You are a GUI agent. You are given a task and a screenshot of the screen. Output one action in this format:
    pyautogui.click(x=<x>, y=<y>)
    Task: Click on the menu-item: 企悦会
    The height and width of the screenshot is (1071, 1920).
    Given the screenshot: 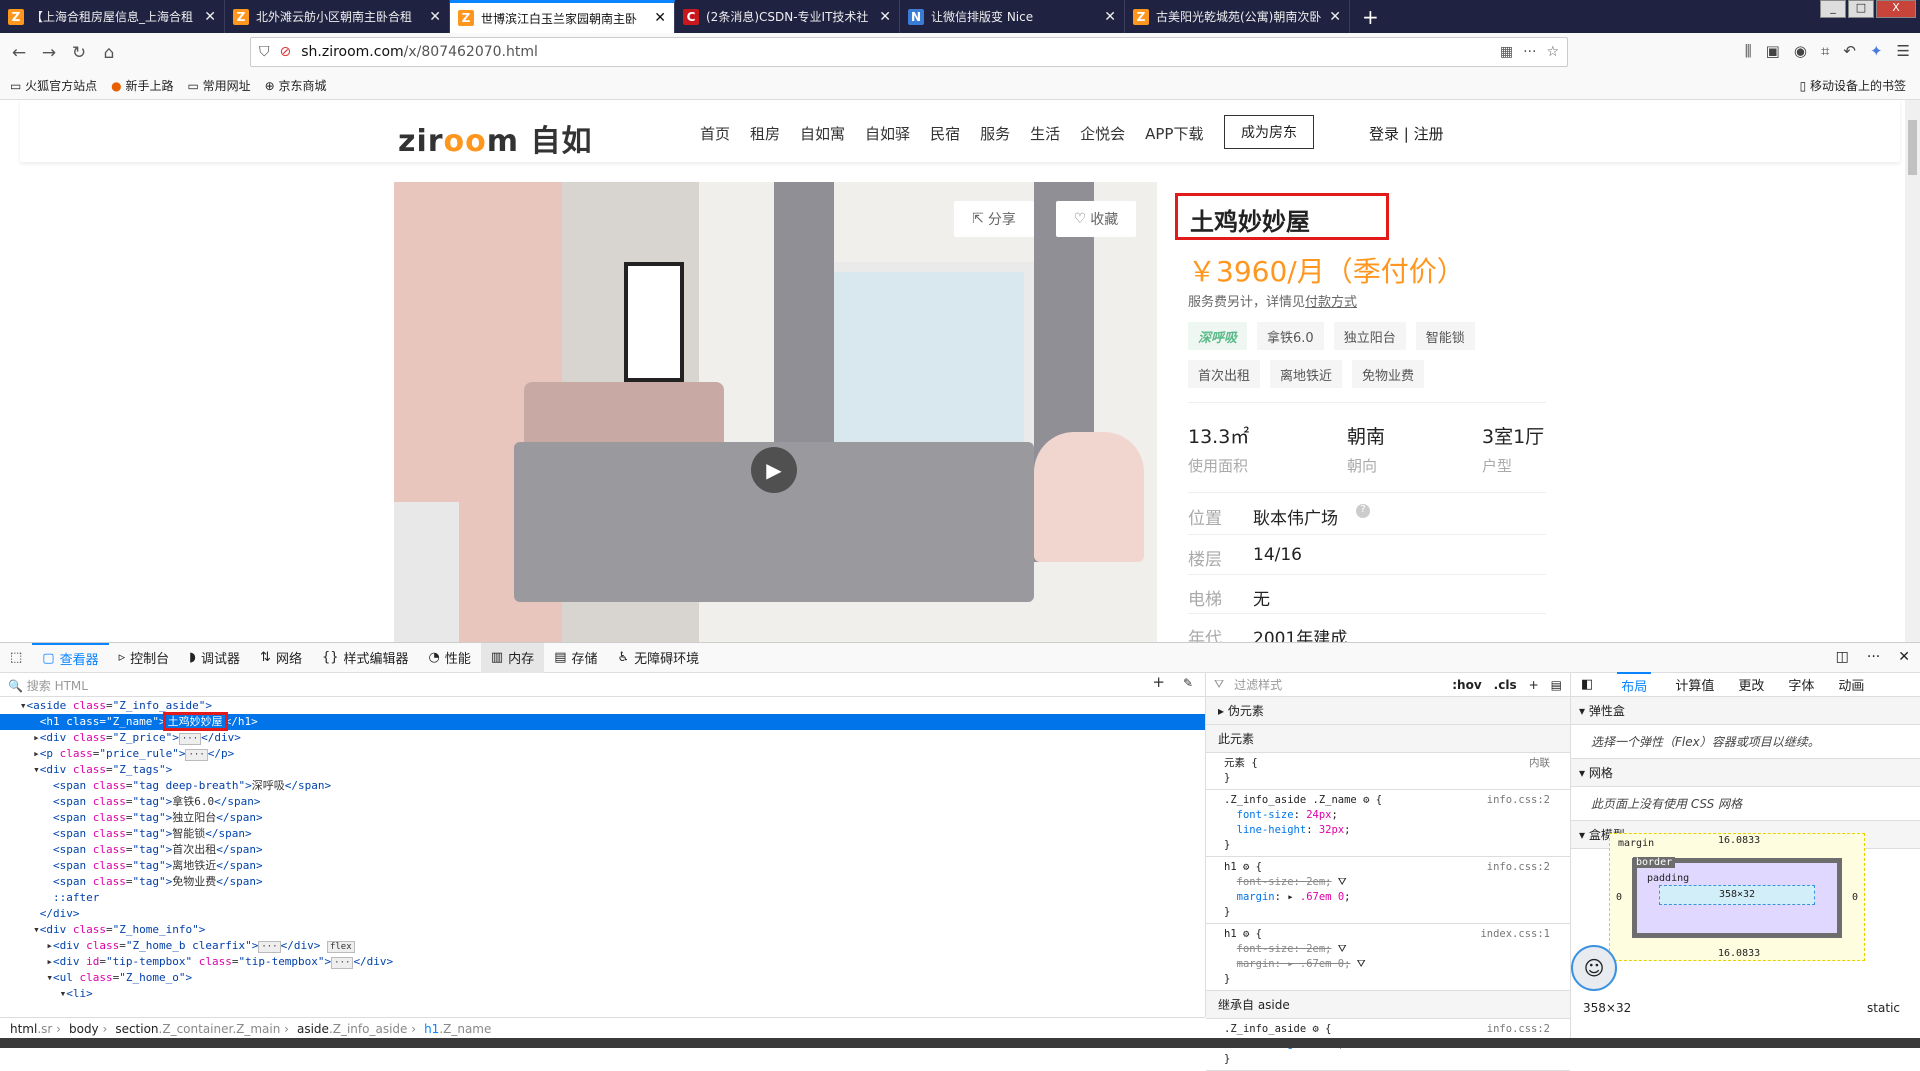 What is the action you would take?
    pyautogui.click(x=1102, y=133)
    